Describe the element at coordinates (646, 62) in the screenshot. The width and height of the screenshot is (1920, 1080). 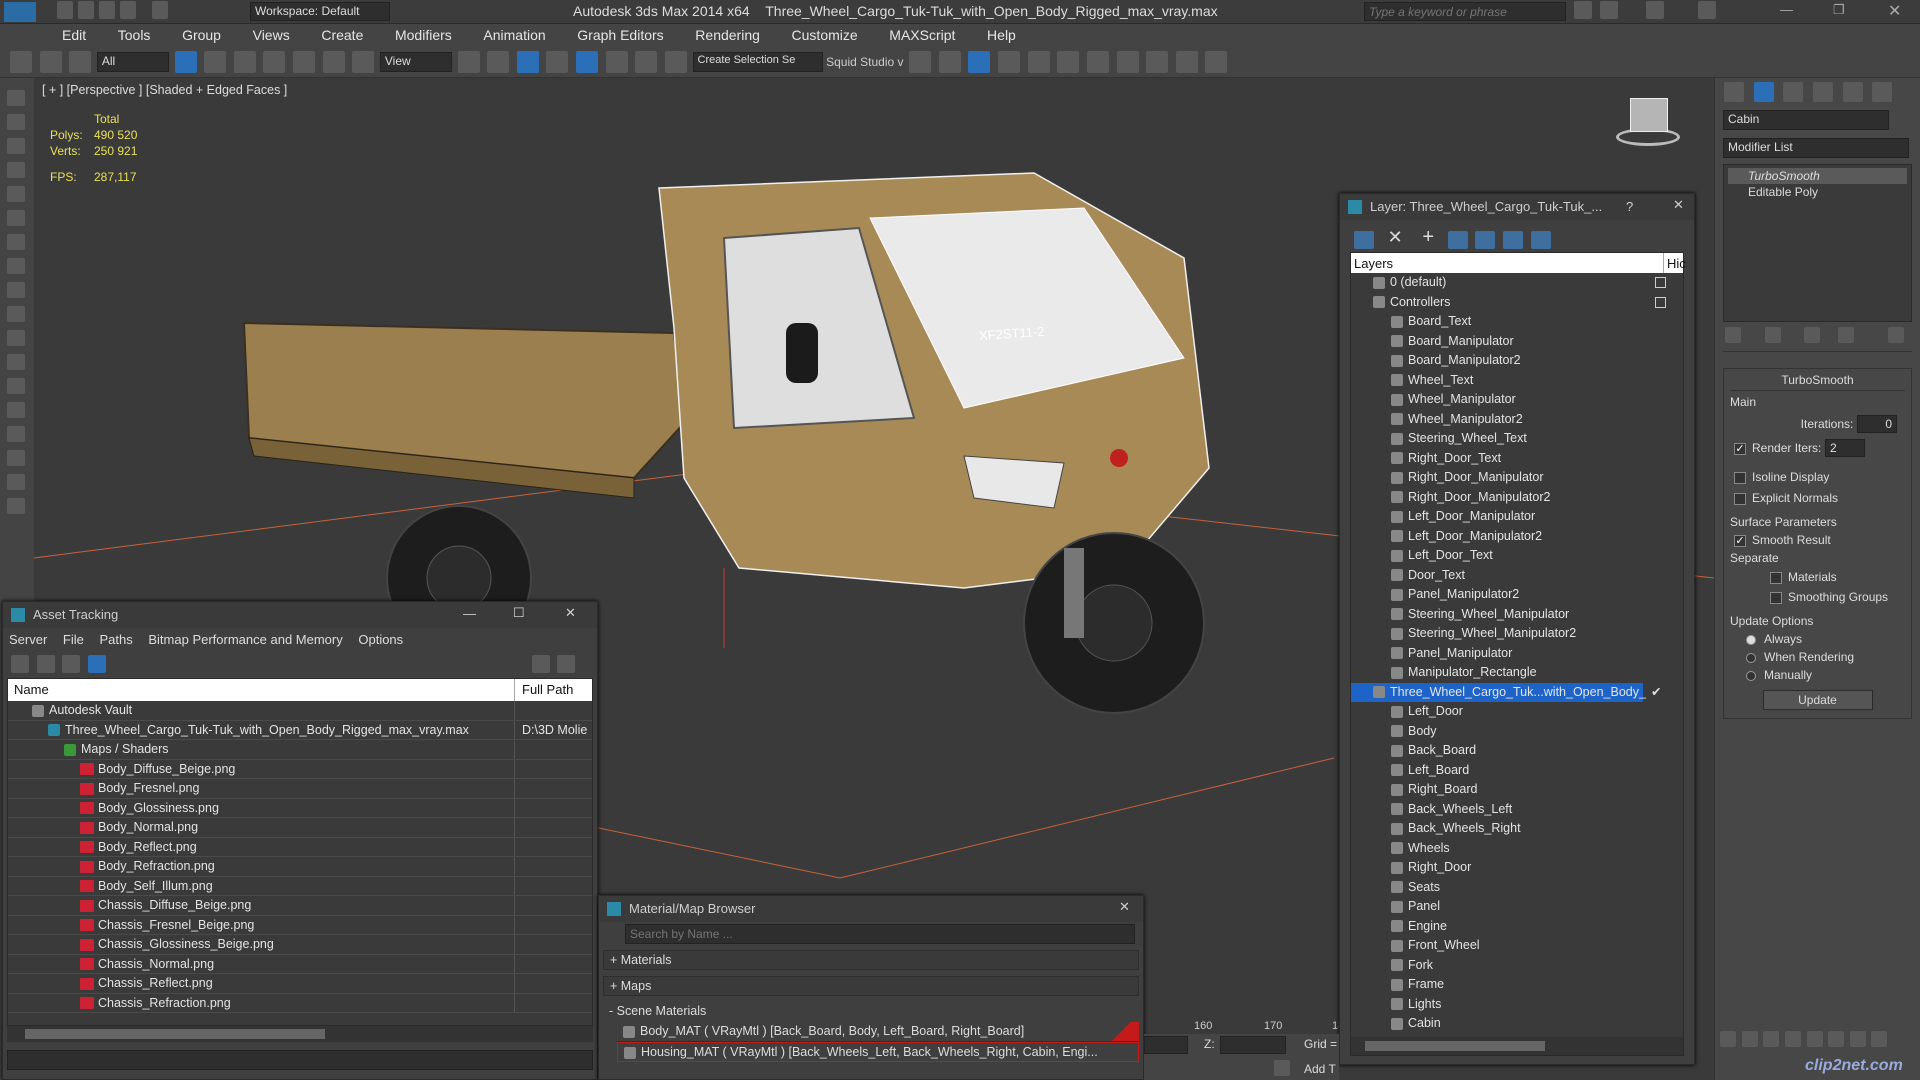
I see `spinner-snap-icon` at that location.